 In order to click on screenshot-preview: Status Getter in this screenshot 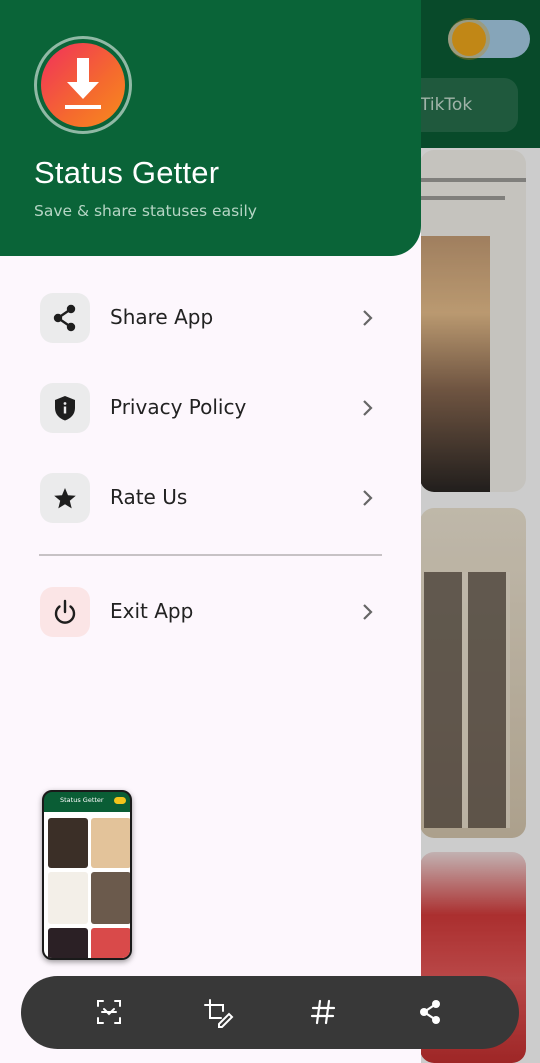, I will do `click(87, 875)`.